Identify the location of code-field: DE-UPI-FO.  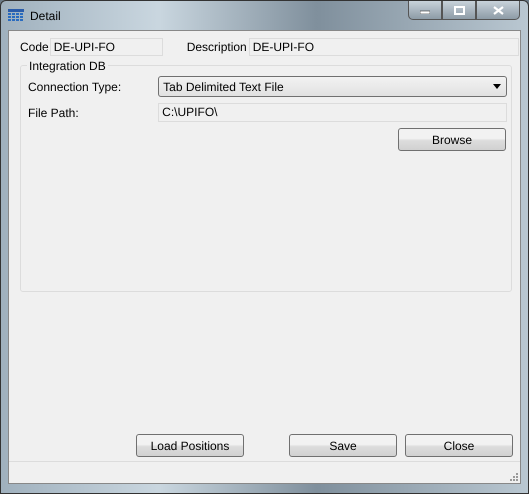
(106, 47).